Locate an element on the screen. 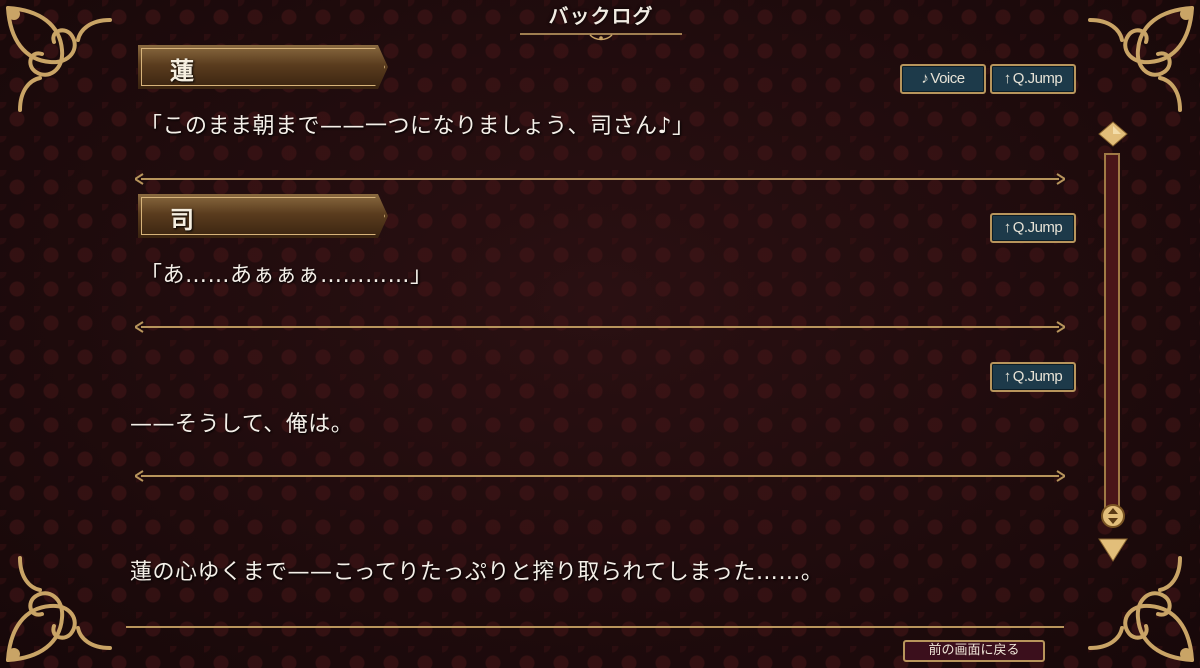 The image size is (1200, 668). voice-replay-button: ♪ Voice is located at coordinates (943, 79).